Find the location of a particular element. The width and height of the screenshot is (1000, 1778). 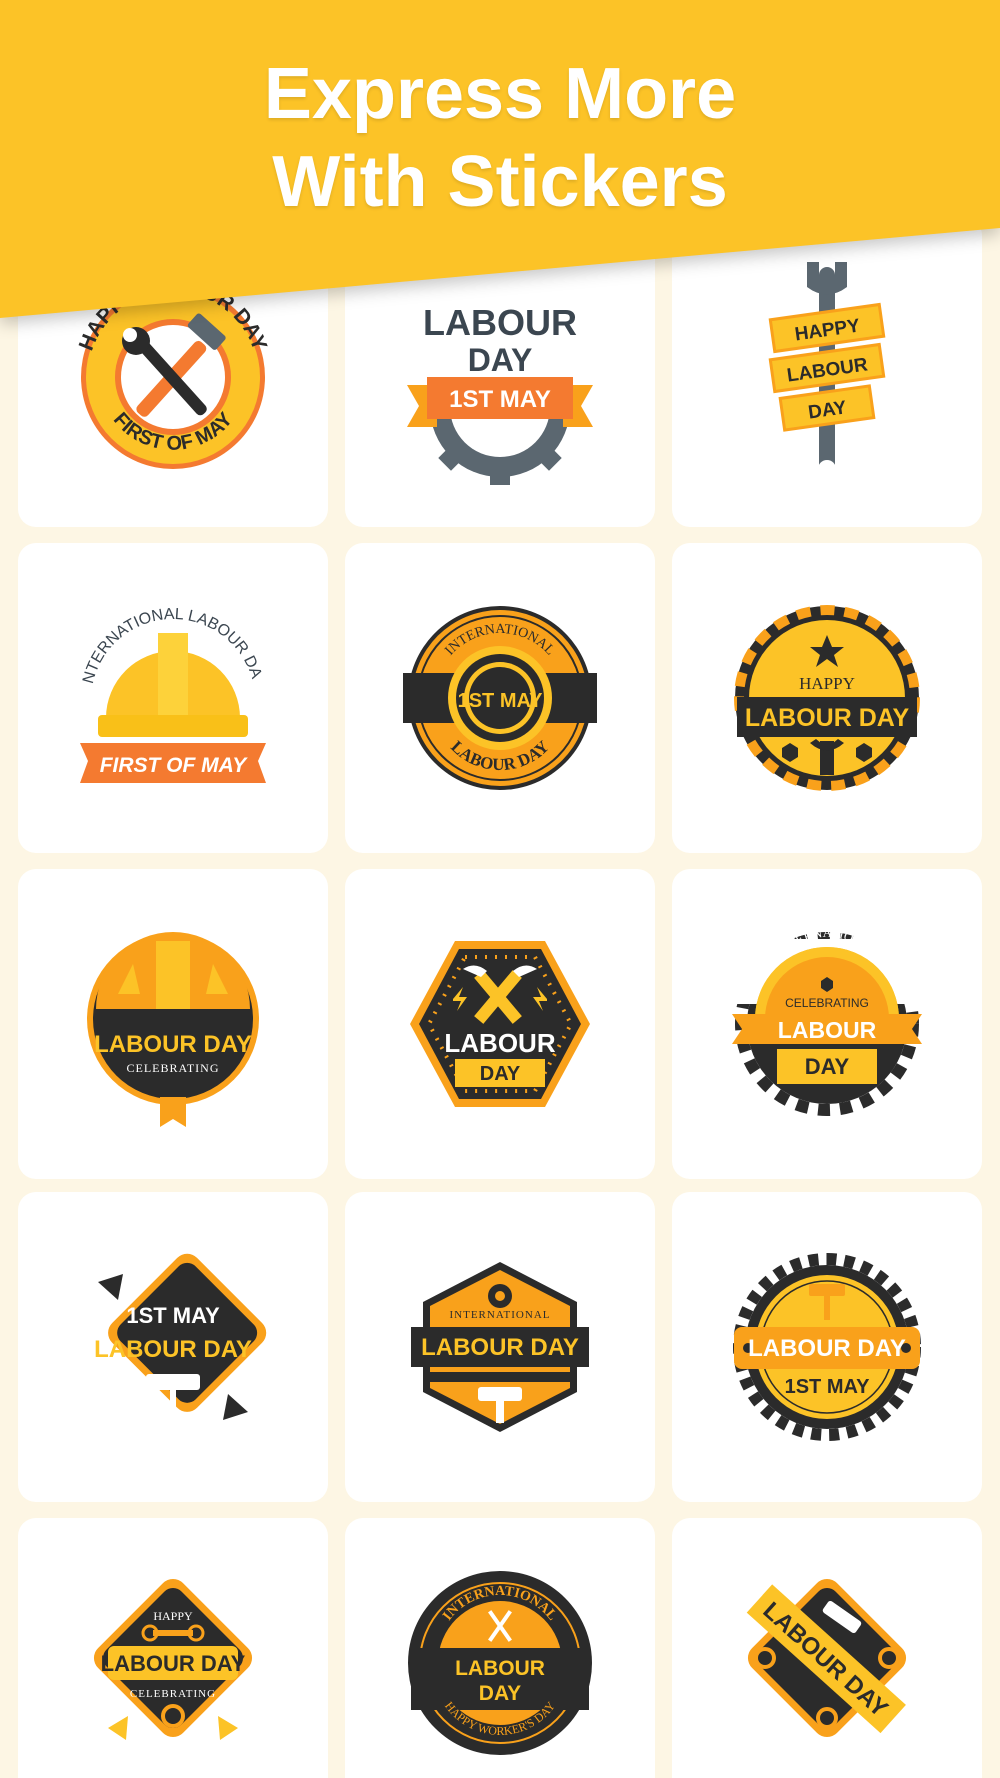

sticker-card: LABOUR DAY CELEBRATING is located at coordinates (173, 1024).